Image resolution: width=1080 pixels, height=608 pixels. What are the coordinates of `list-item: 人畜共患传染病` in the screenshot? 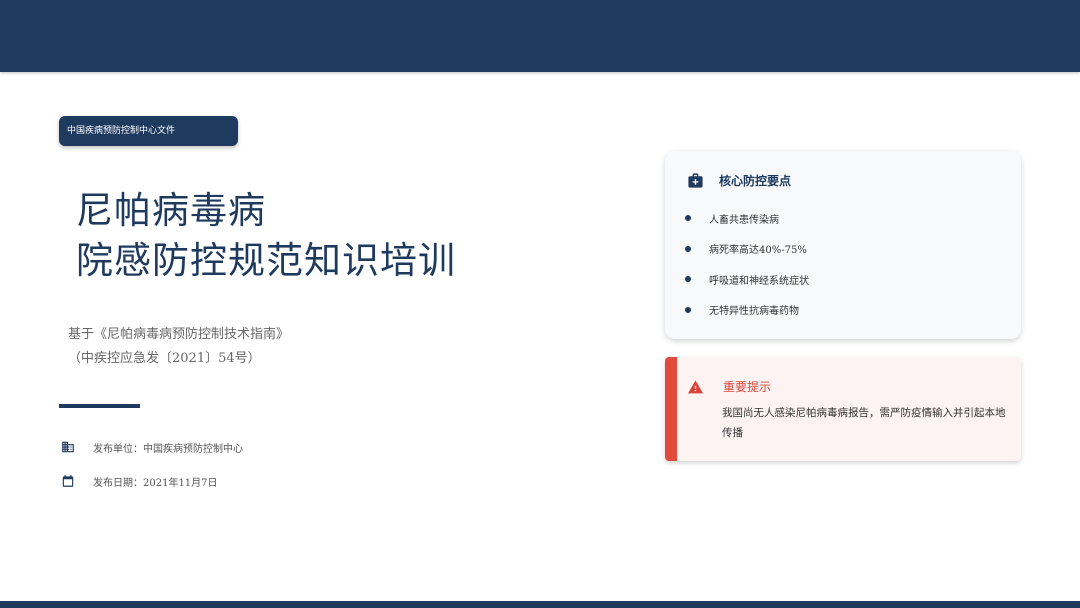 It's located at (747, 218).